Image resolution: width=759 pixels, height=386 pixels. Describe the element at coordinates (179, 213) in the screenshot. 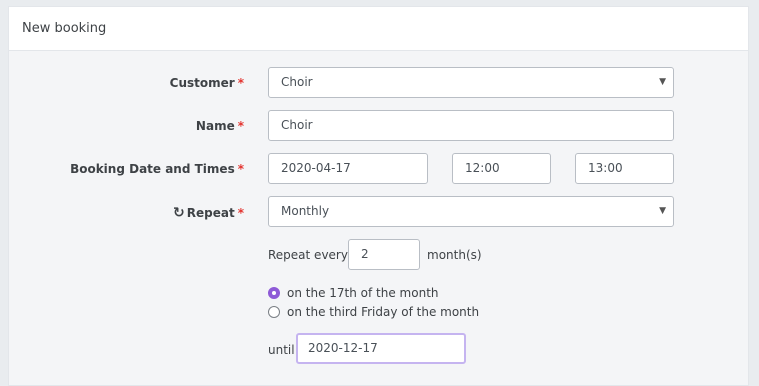

I see `refresh-icon: ↻` at that location.